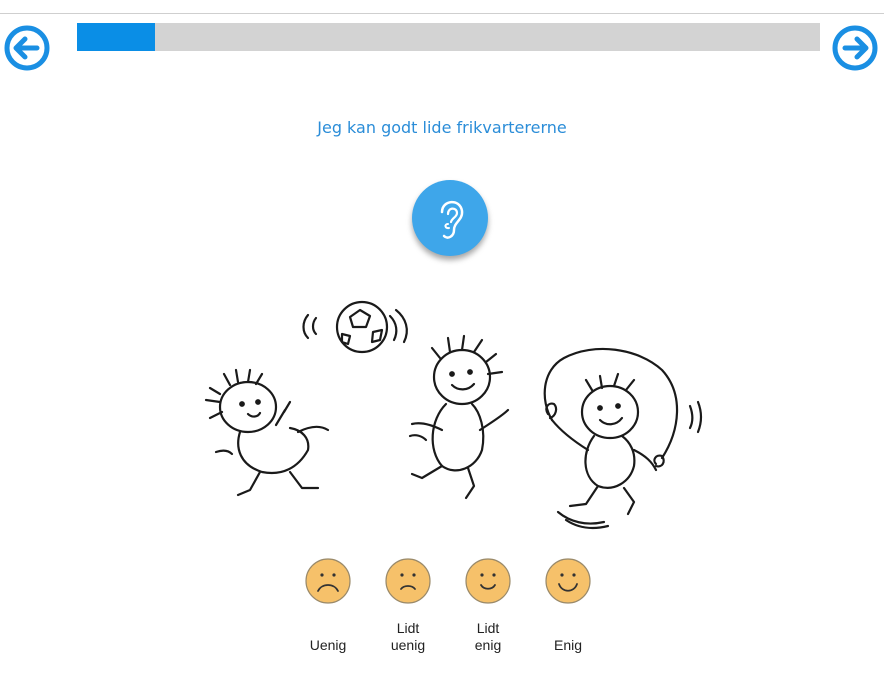 The height and width of the screenshot is (688, 884). I want to click on answer-button-lidt-uenig, so click(408, 581).